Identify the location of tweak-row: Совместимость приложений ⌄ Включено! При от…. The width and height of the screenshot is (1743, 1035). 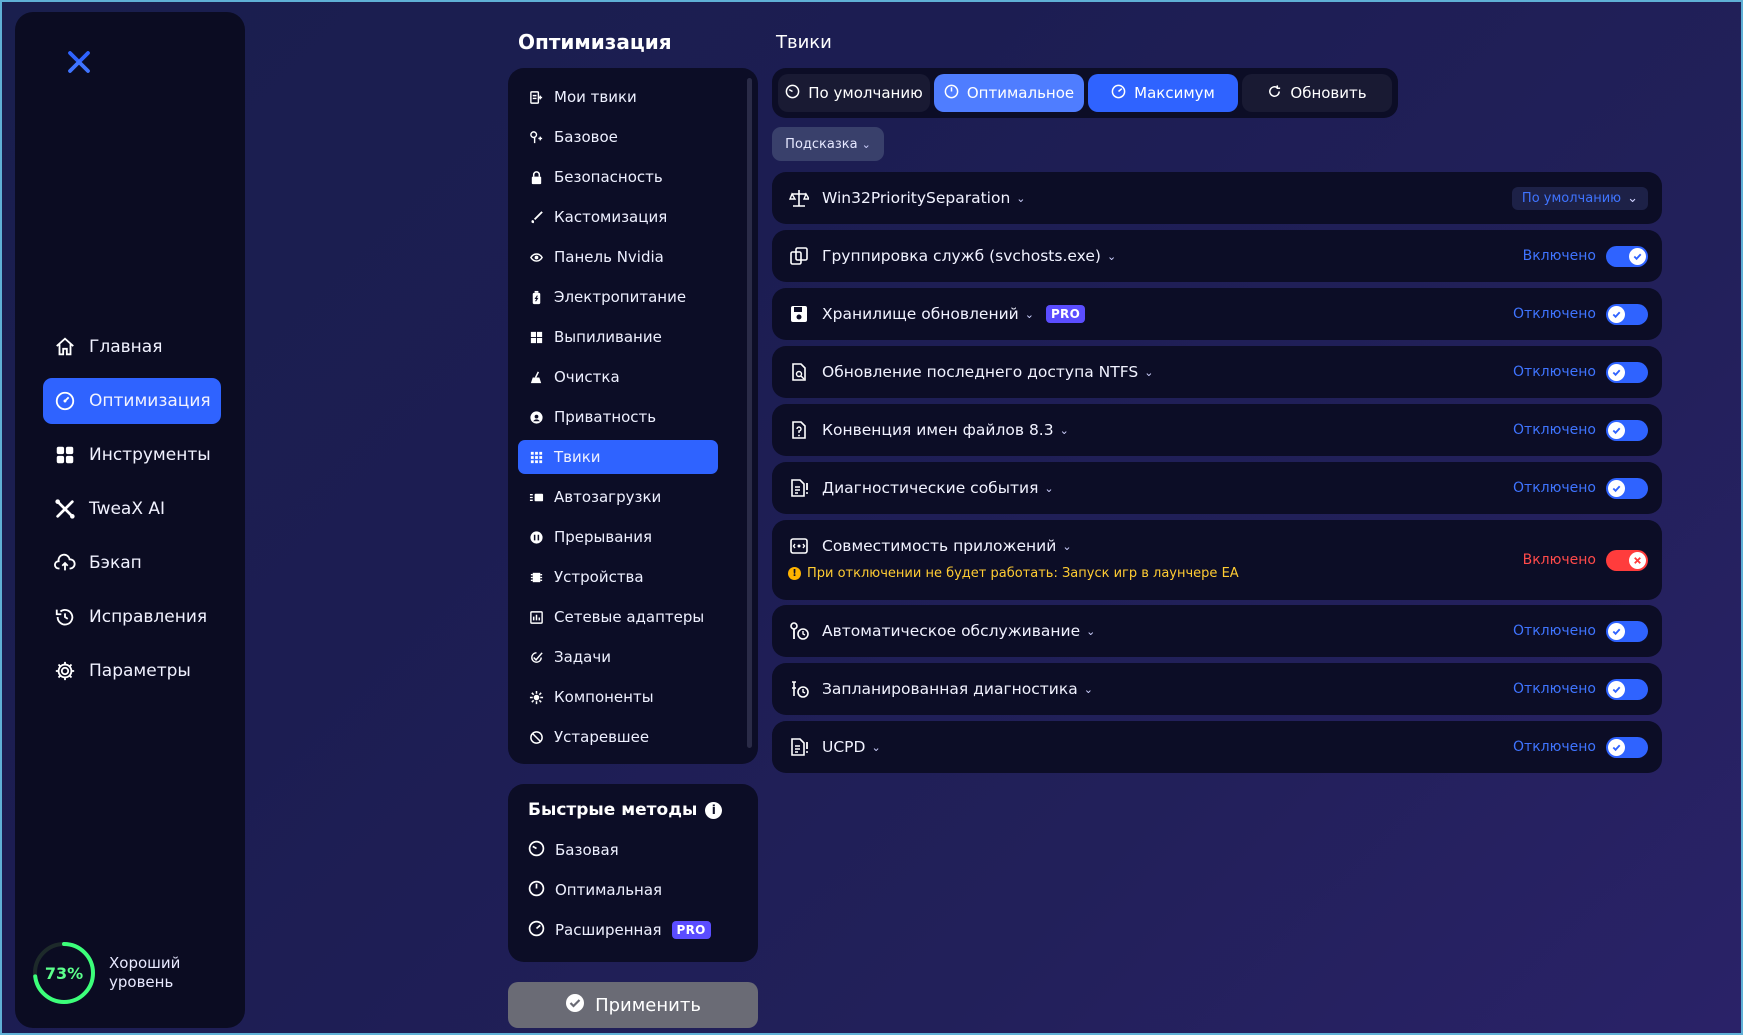
(1217, 560).